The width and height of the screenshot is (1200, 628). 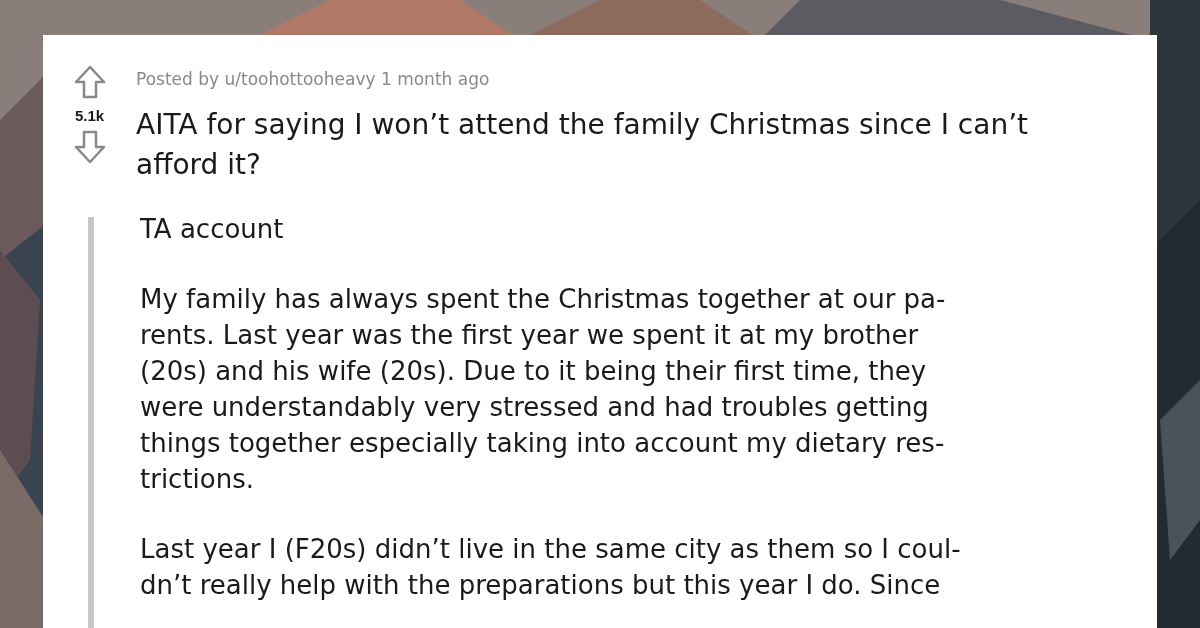 I want to click on post-meta: Posted by u/toohottooheavy 1 month ago, so click(x=313, y=79).